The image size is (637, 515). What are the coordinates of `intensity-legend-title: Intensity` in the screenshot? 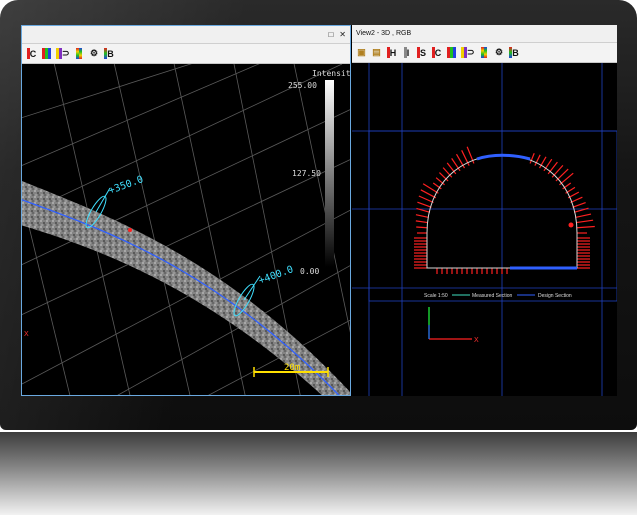 It's located at (331, 73).